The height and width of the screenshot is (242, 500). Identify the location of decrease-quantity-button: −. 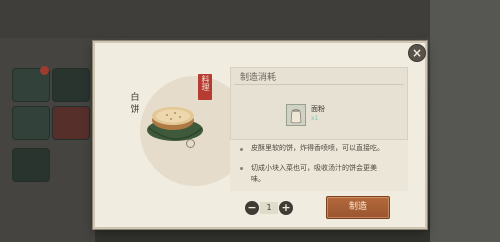
(252, 208).